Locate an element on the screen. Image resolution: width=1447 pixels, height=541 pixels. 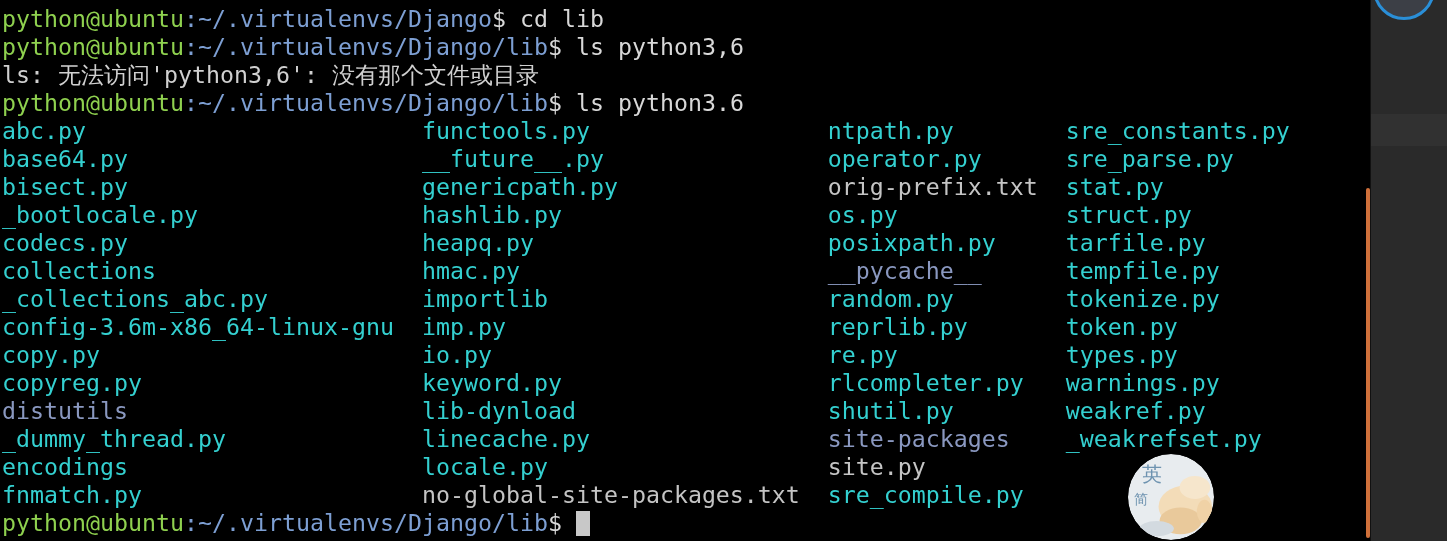
file-name: stat.py is located at coordinates (1114, 187).